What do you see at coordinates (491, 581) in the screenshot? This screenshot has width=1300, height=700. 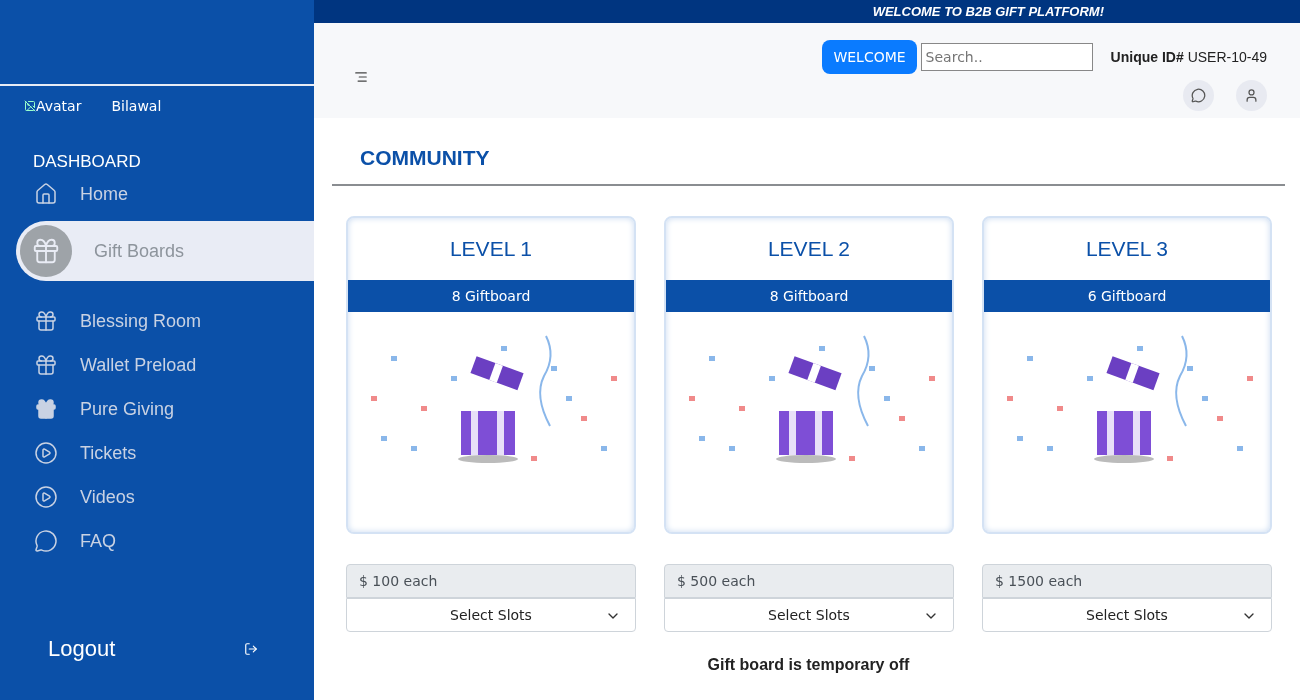 I see `price-field: $ 100 each` at bounding box center [491, 581].